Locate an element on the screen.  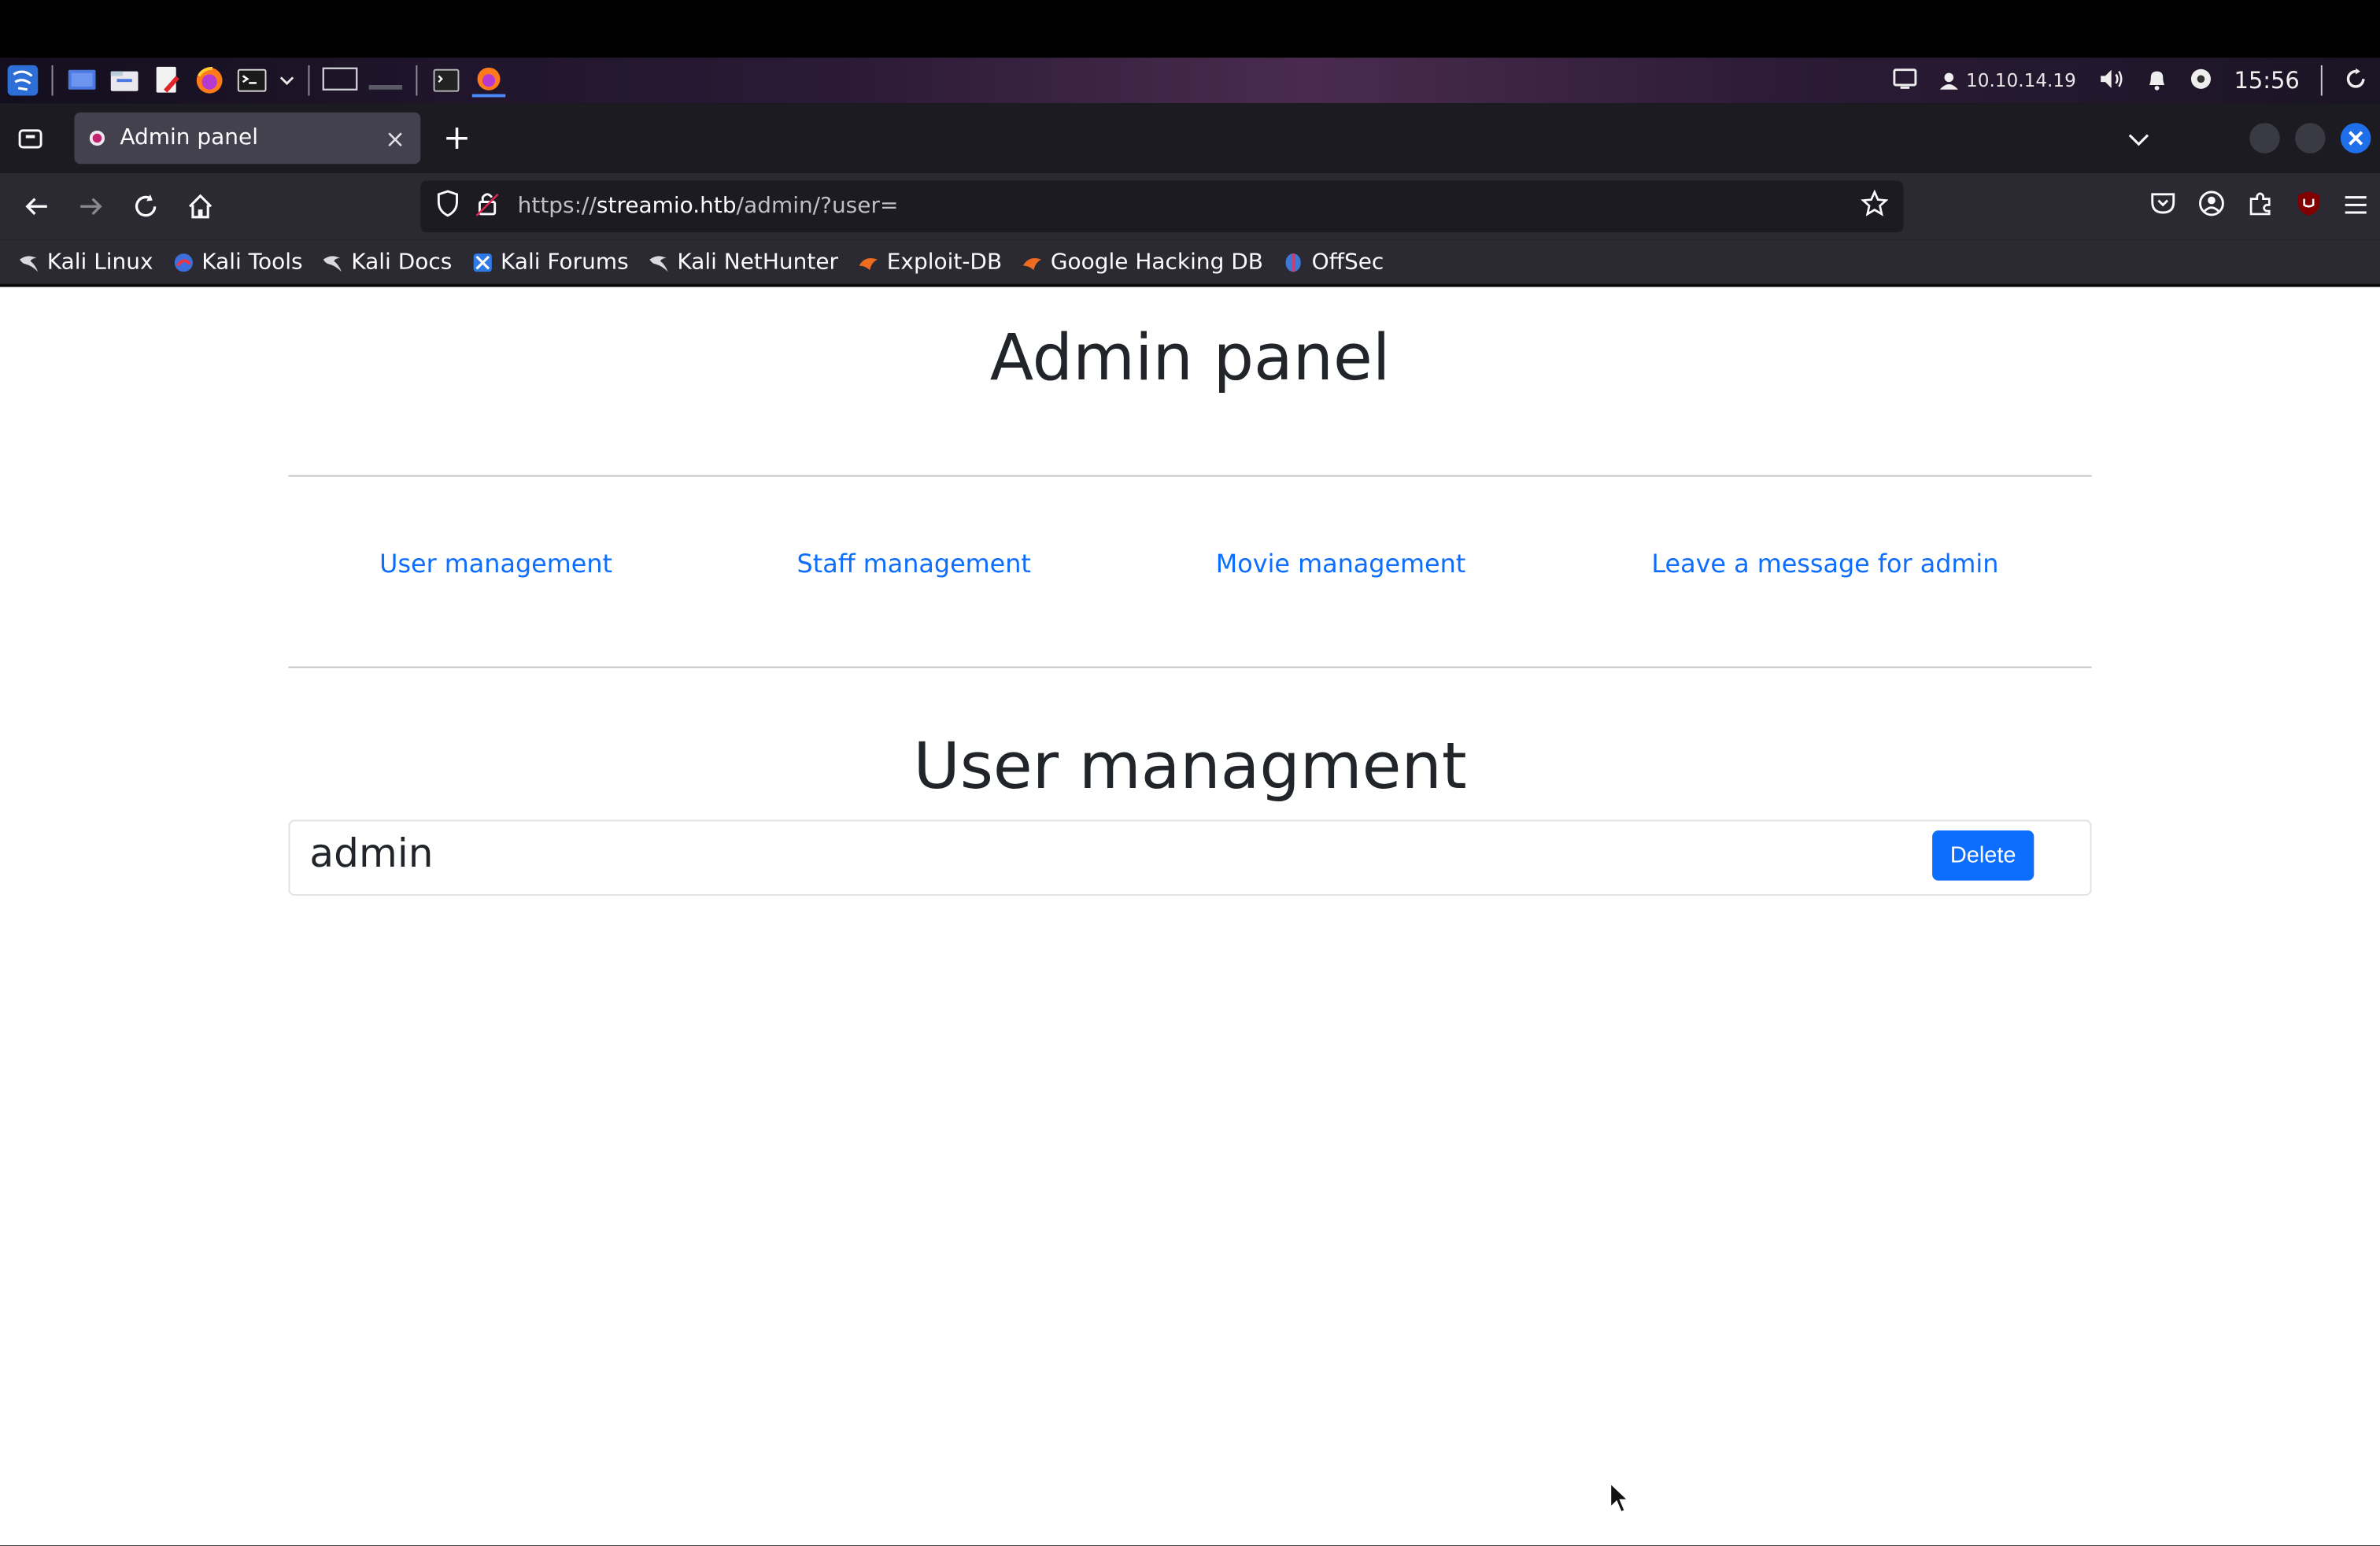
firefox-window-icon is located at coordinates (488, 81).